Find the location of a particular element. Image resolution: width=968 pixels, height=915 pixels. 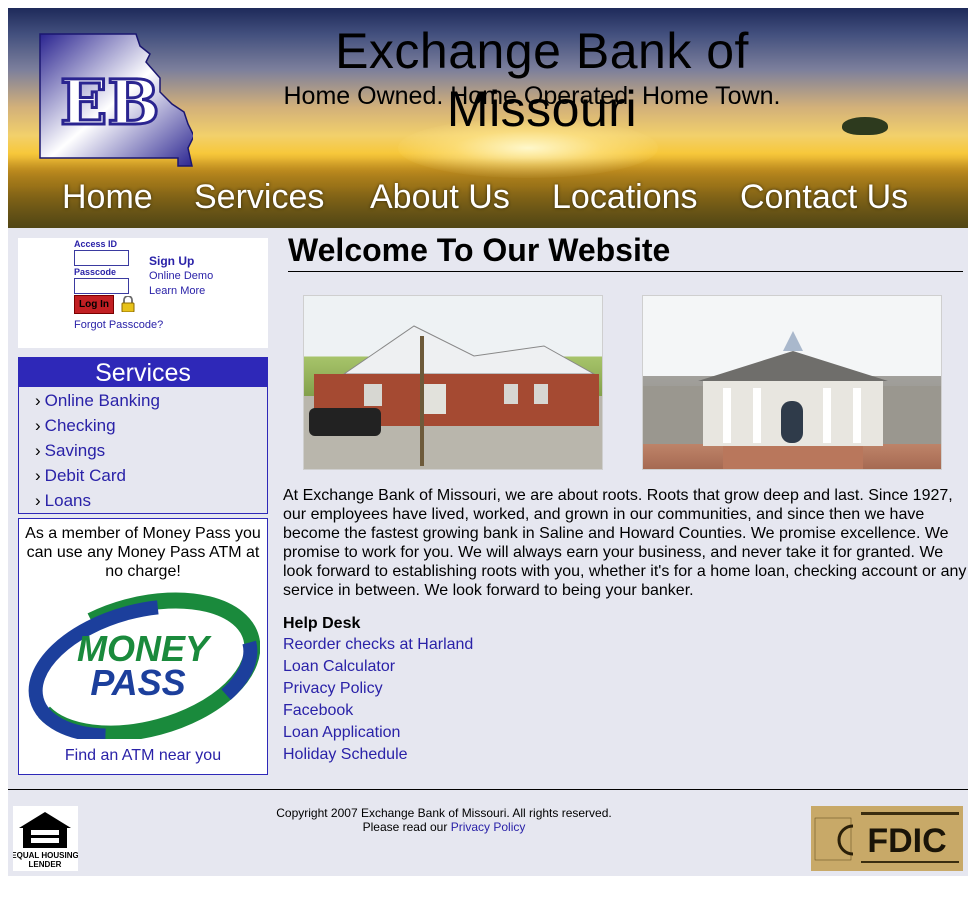

login-button: Log In is located at coordinates (94, 304).